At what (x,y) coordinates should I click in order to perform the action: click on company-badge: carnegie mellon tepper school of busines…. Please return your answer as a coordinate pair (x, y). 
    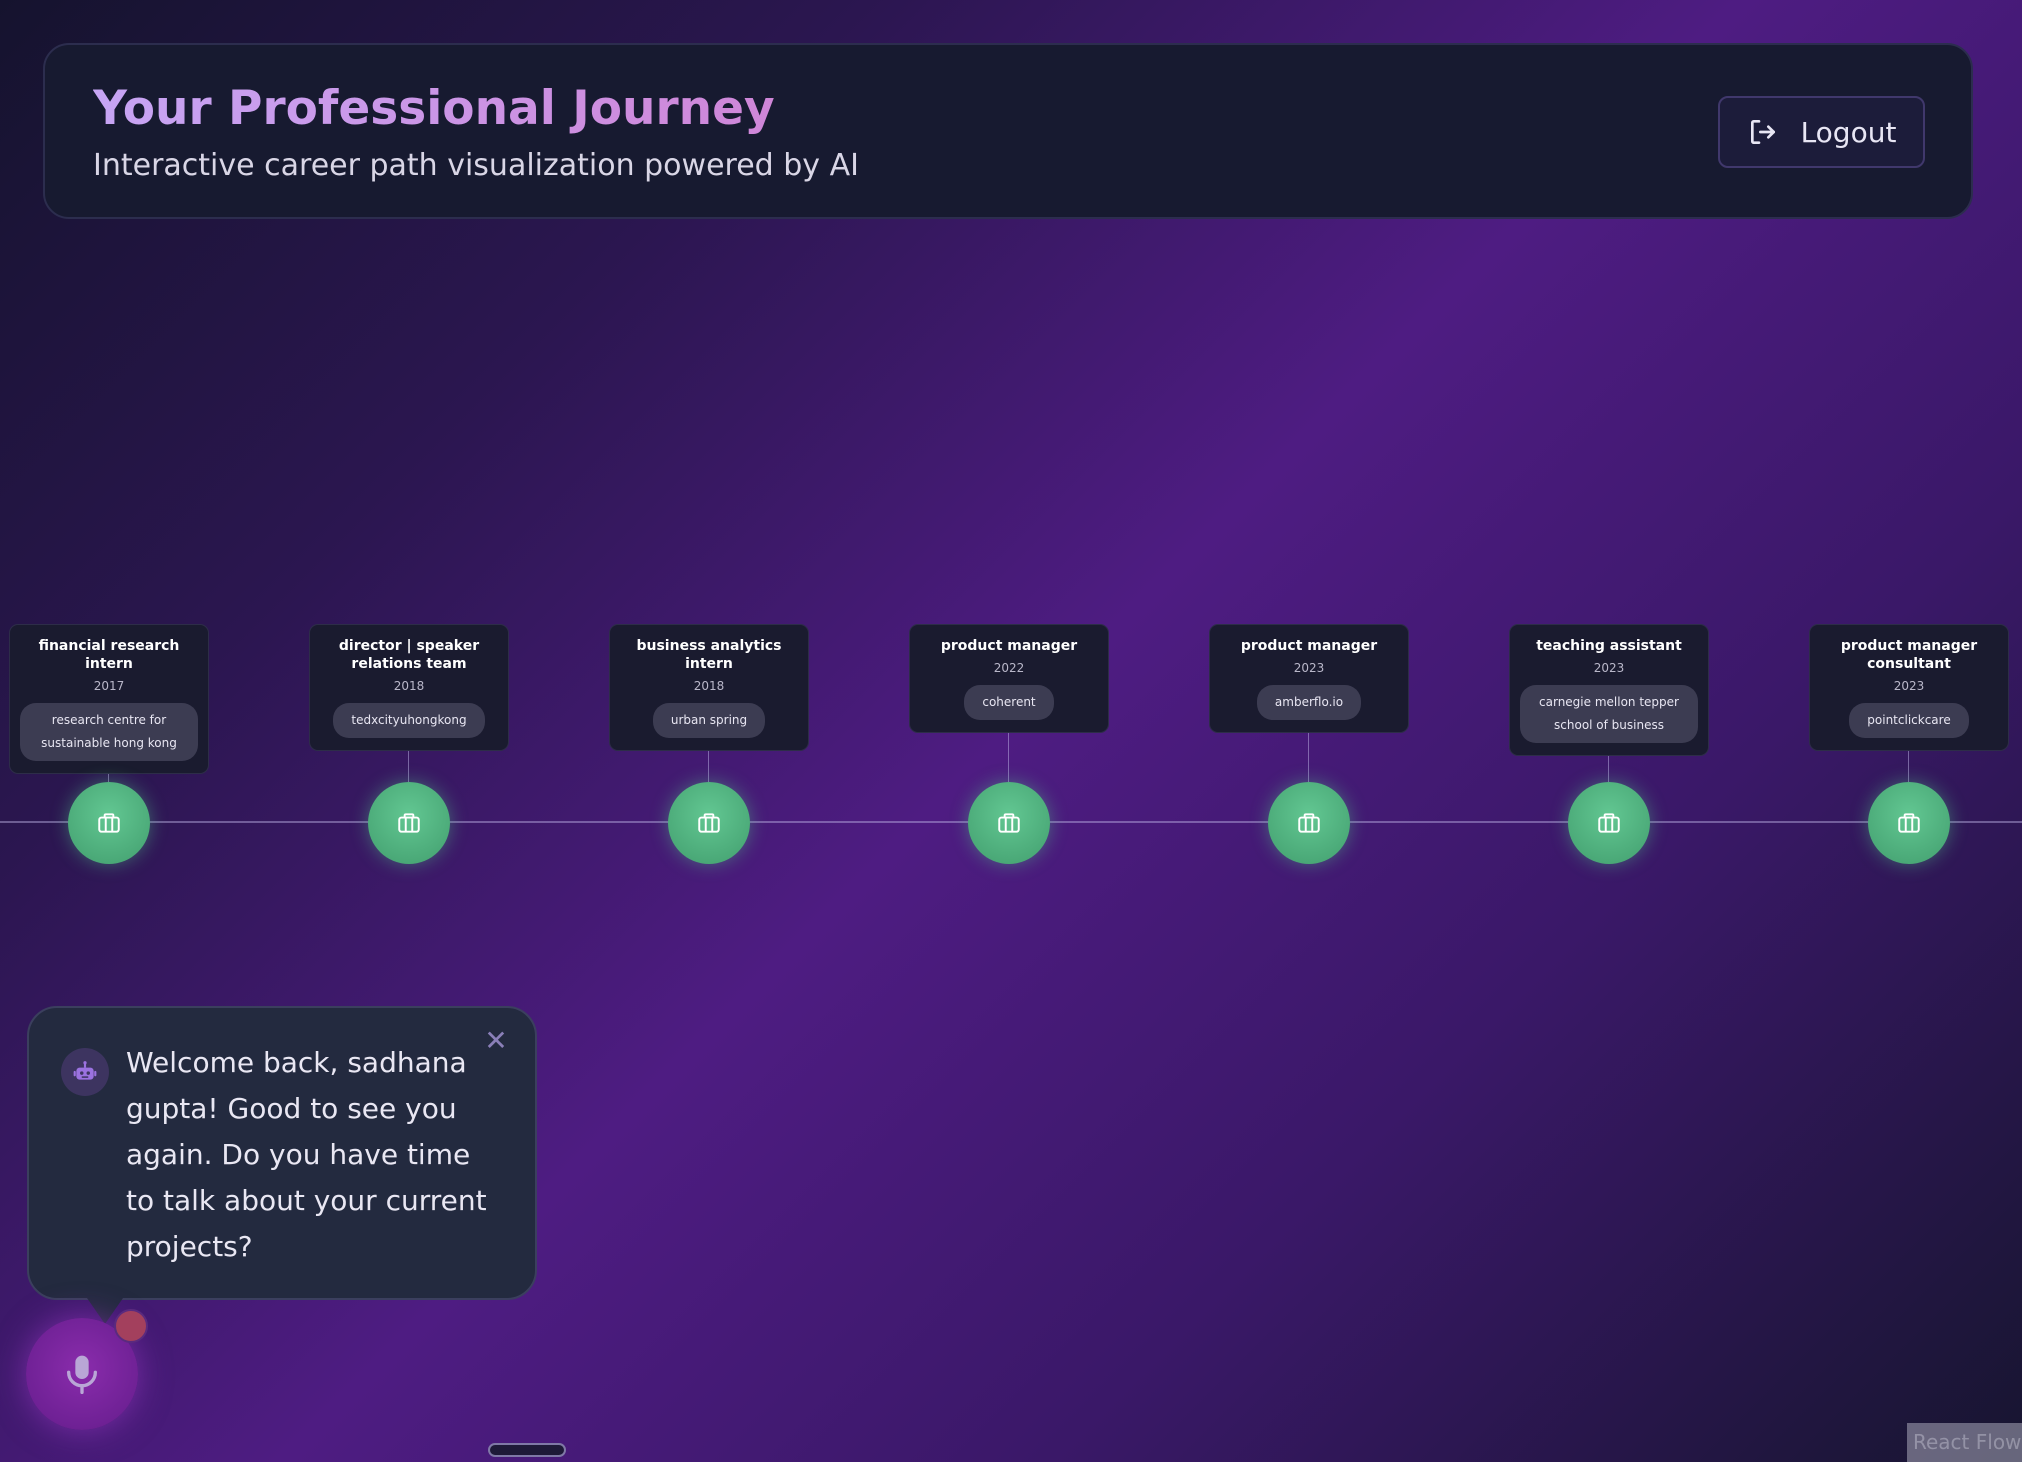
    Looking at the image, I should click on (1609, 714).